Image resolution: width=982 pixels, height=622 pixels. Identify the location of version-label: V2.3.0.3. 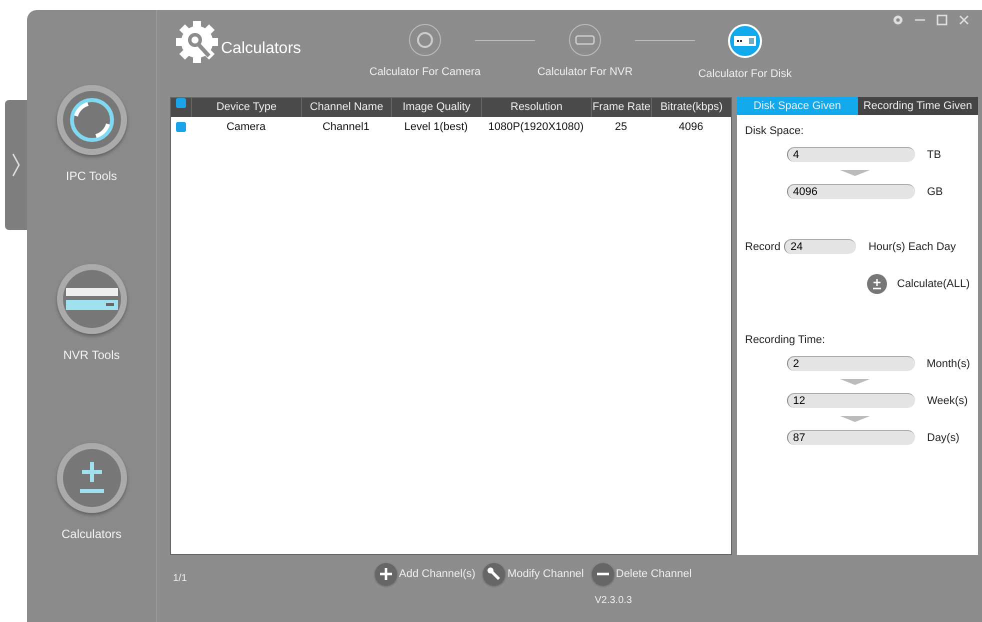
(613, 600).